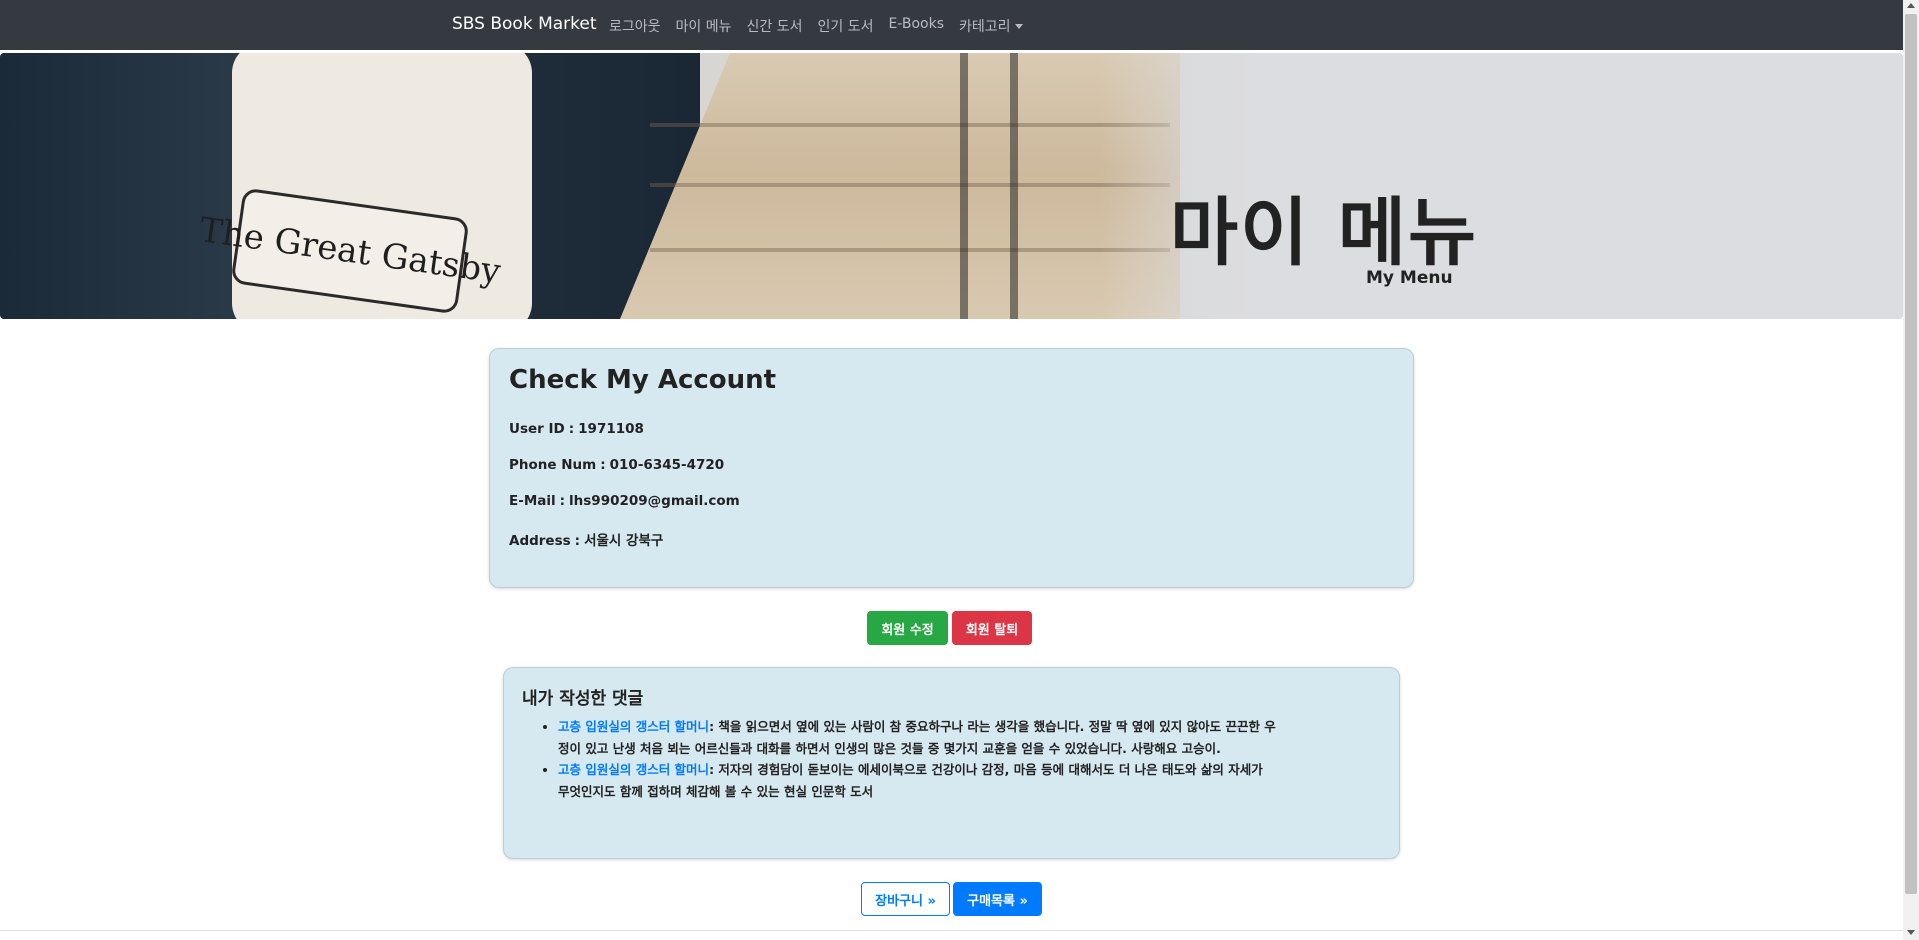  I want to click on address-label: Address, so click(540, 541).